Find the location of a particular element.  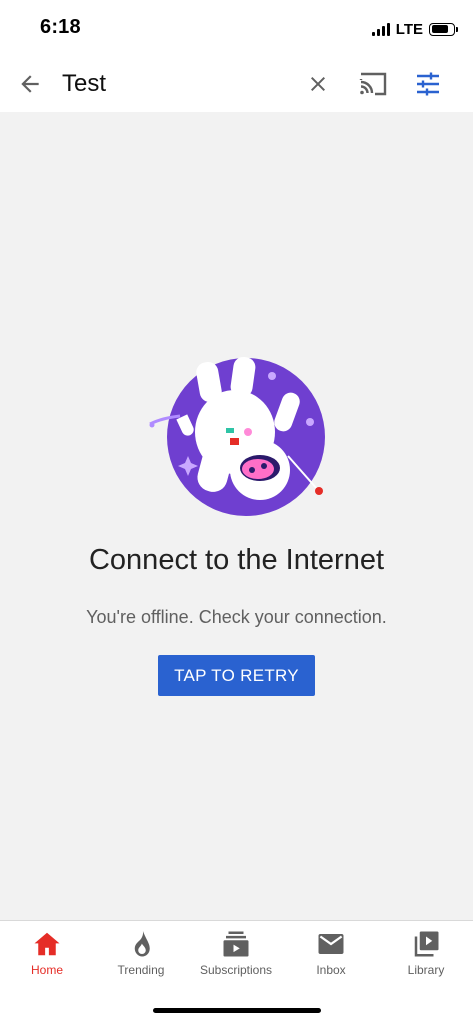

back-arrow-icon is located at coordinates (30, 84).